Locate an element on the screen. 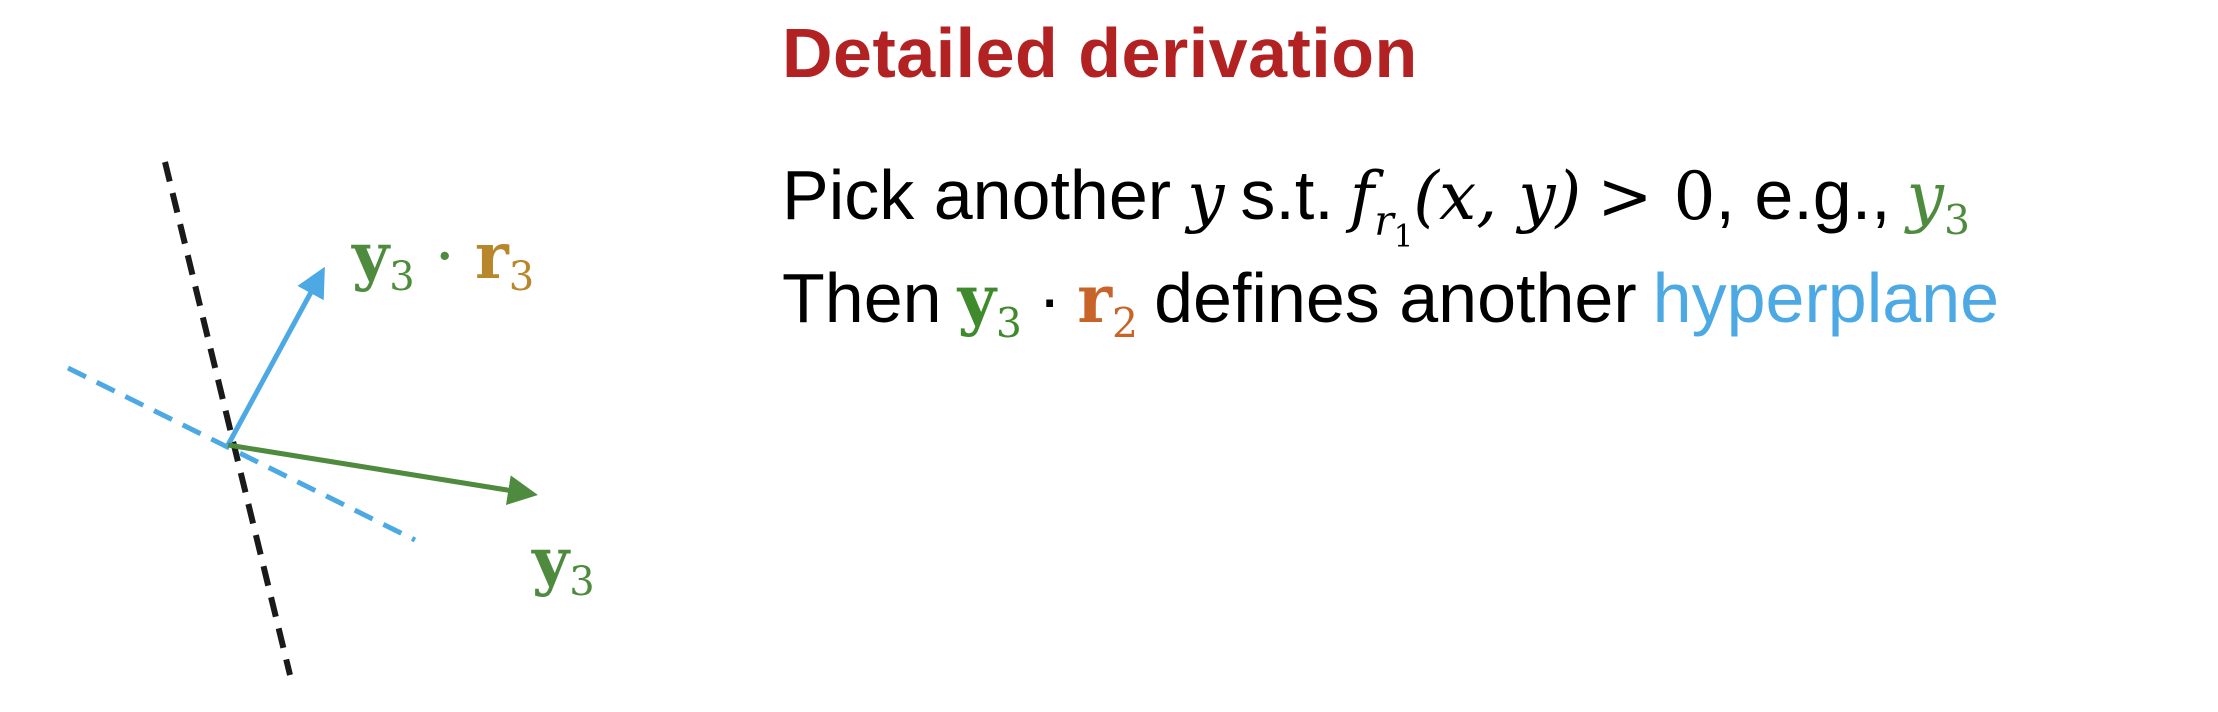 Image resolution: width=2218 pixels, height=712 pixels. slide-title: Detailed derivation is located at coordinates (1100, 53).